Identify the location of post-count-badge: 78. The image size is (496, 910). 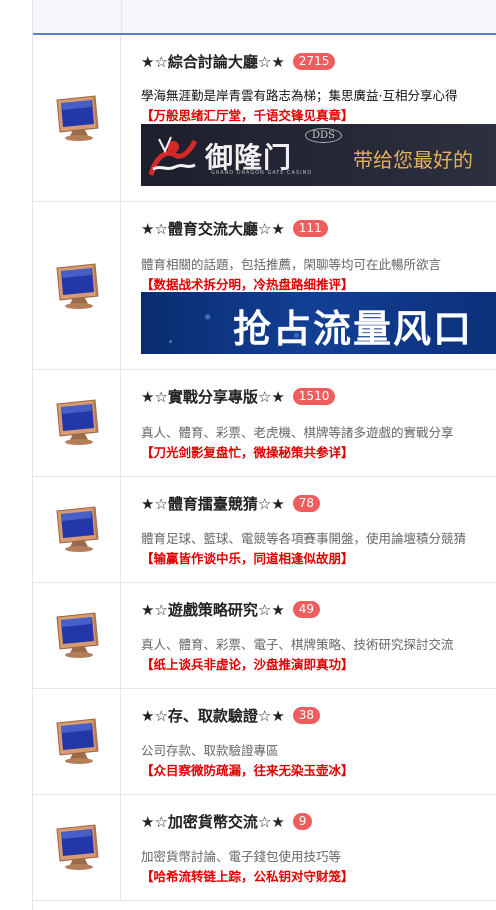
(306, 503).